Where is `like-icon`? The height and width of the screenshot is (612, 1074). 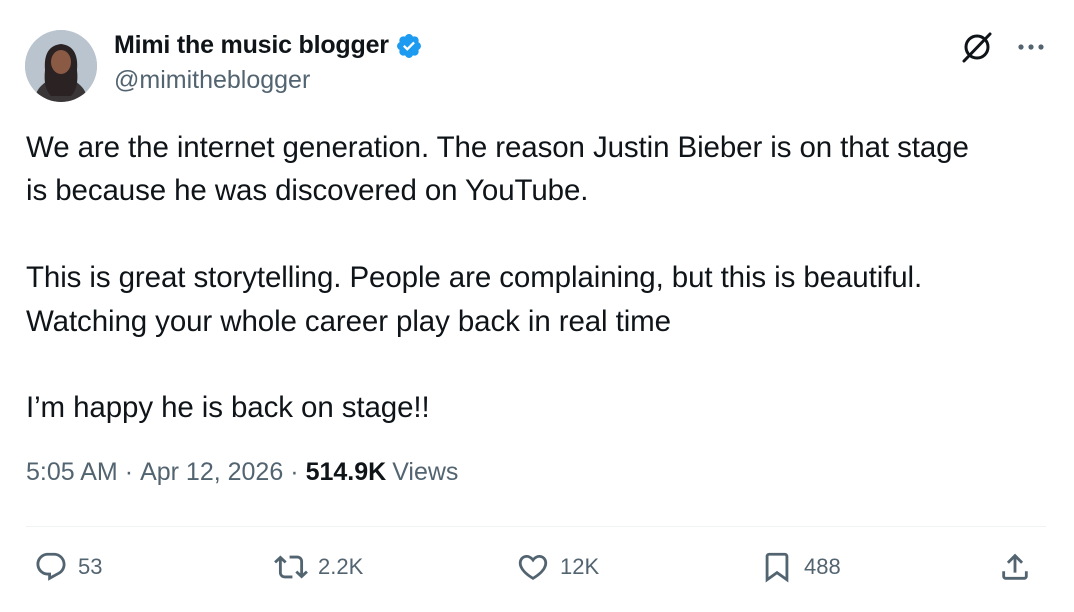 like-icon is located at coordinates (533, 567).